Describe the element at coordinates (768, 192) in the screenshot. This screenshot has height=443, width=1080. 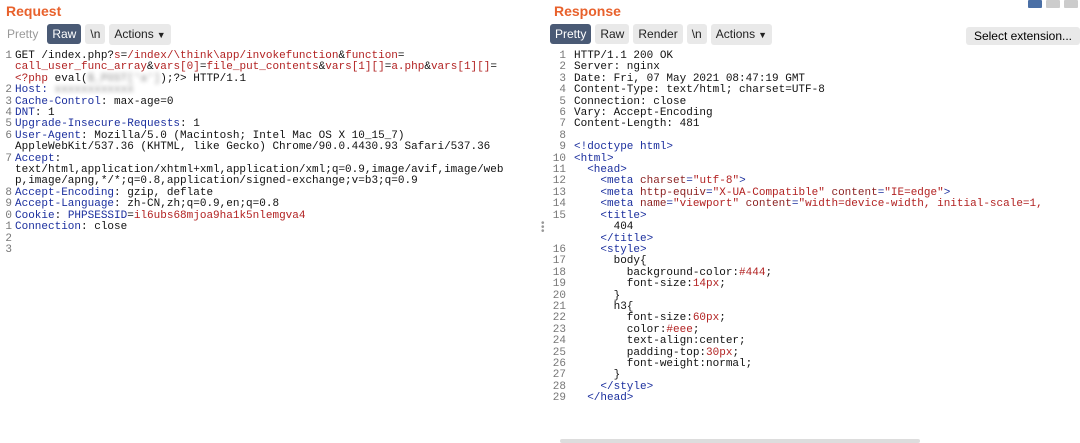
I see `code-token: "X-UA-Compatible"` at that location.